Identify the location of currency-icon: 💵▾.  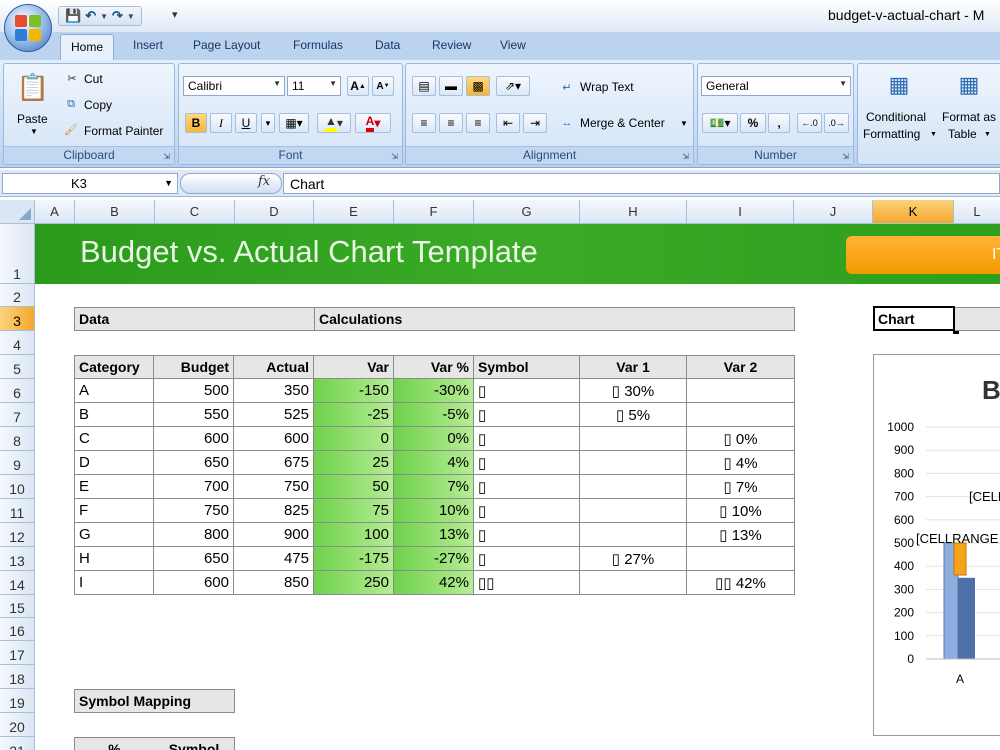
(720, 123).